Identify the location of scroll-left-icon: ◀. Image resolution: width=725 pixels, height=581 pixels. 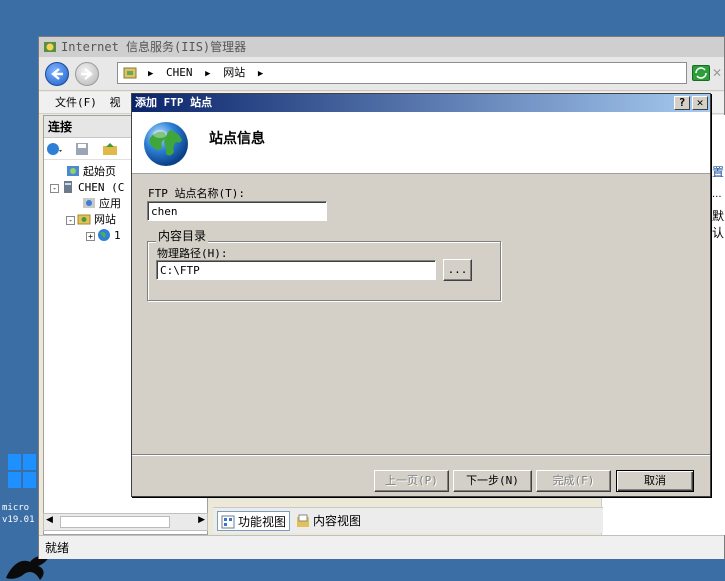
(49, 520).